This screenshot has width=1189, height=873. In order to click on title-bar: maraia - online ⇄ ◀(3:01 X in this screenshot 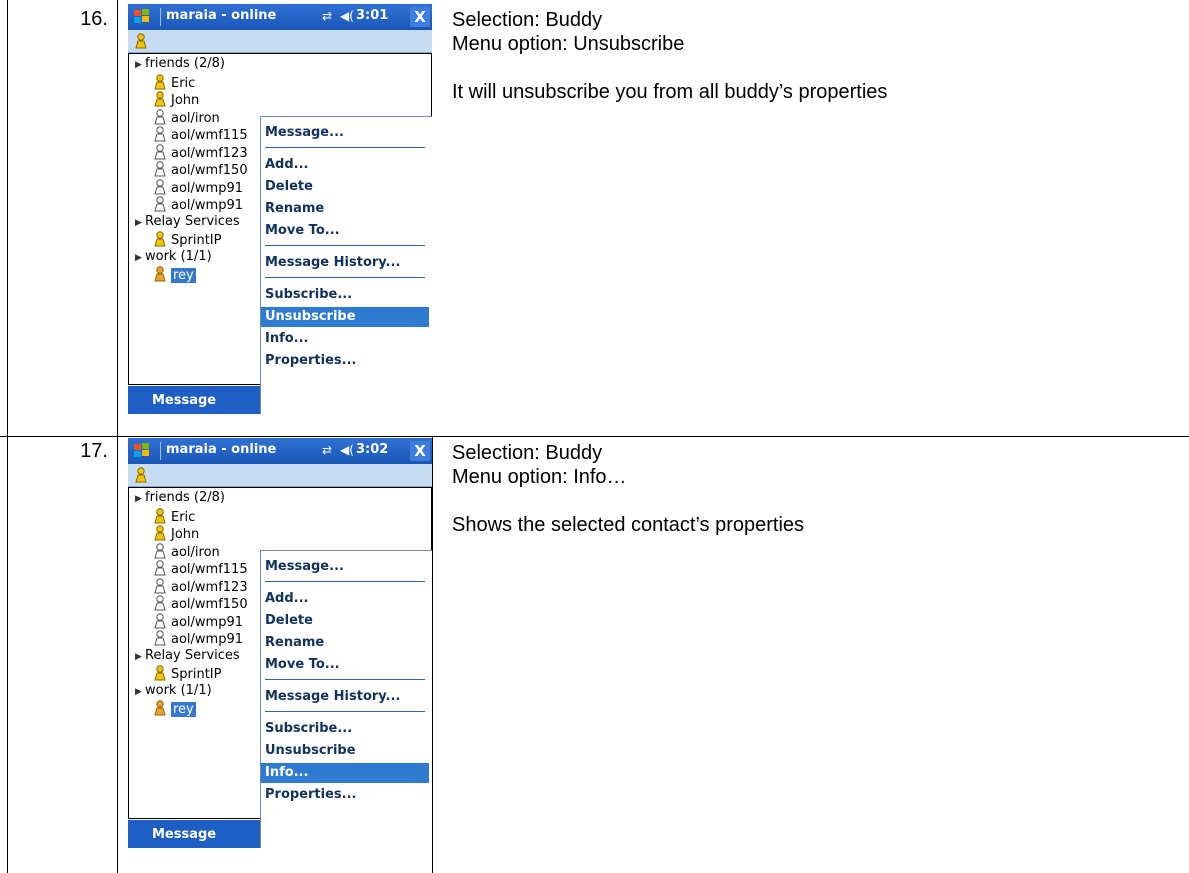, I will do `click(280, 17)`.